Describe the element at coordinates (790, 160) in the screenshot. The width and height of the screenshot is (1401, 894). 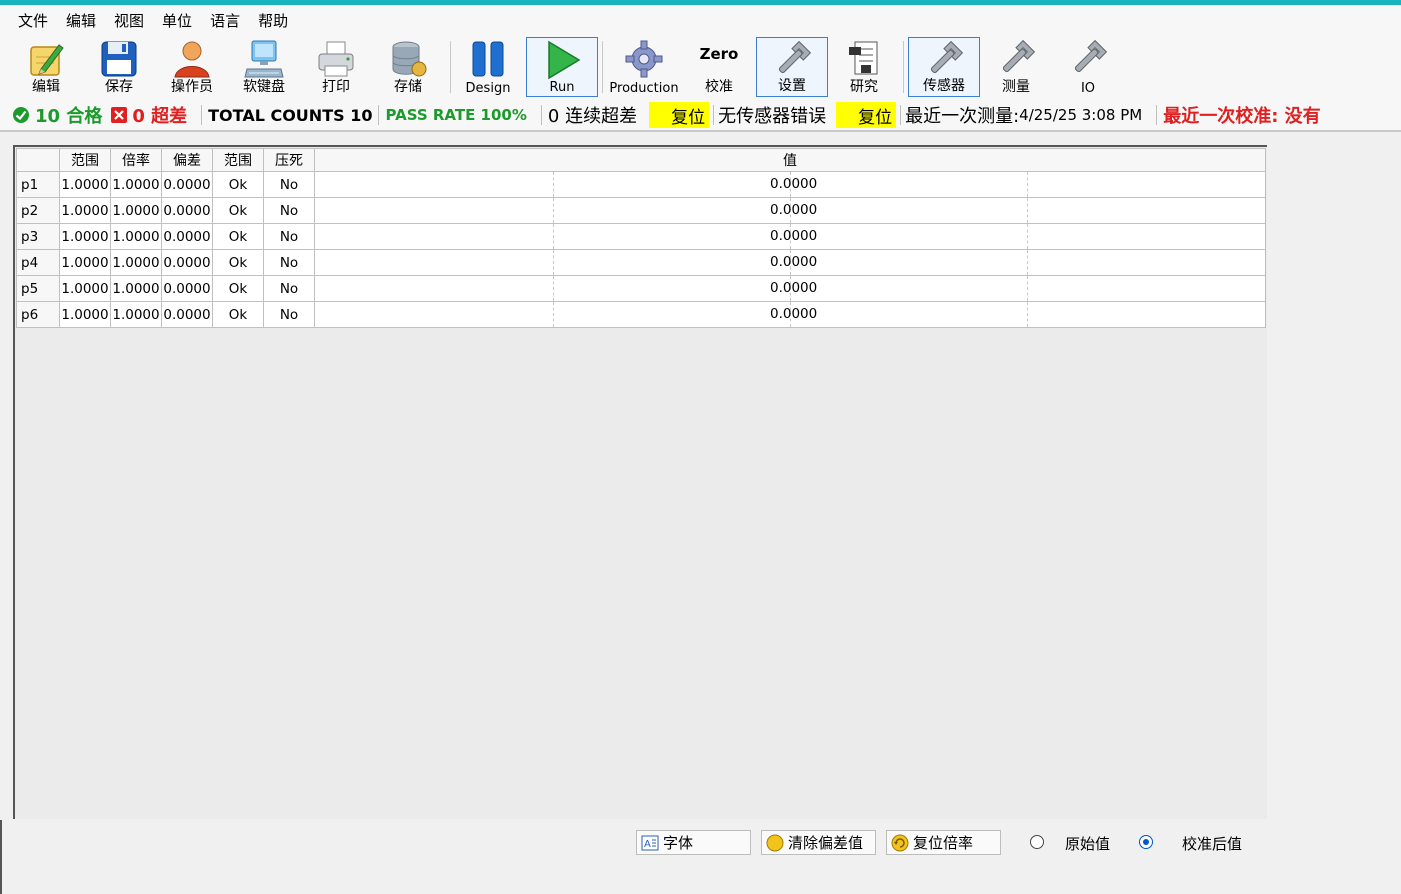
I see `header-value: 值` at that location.